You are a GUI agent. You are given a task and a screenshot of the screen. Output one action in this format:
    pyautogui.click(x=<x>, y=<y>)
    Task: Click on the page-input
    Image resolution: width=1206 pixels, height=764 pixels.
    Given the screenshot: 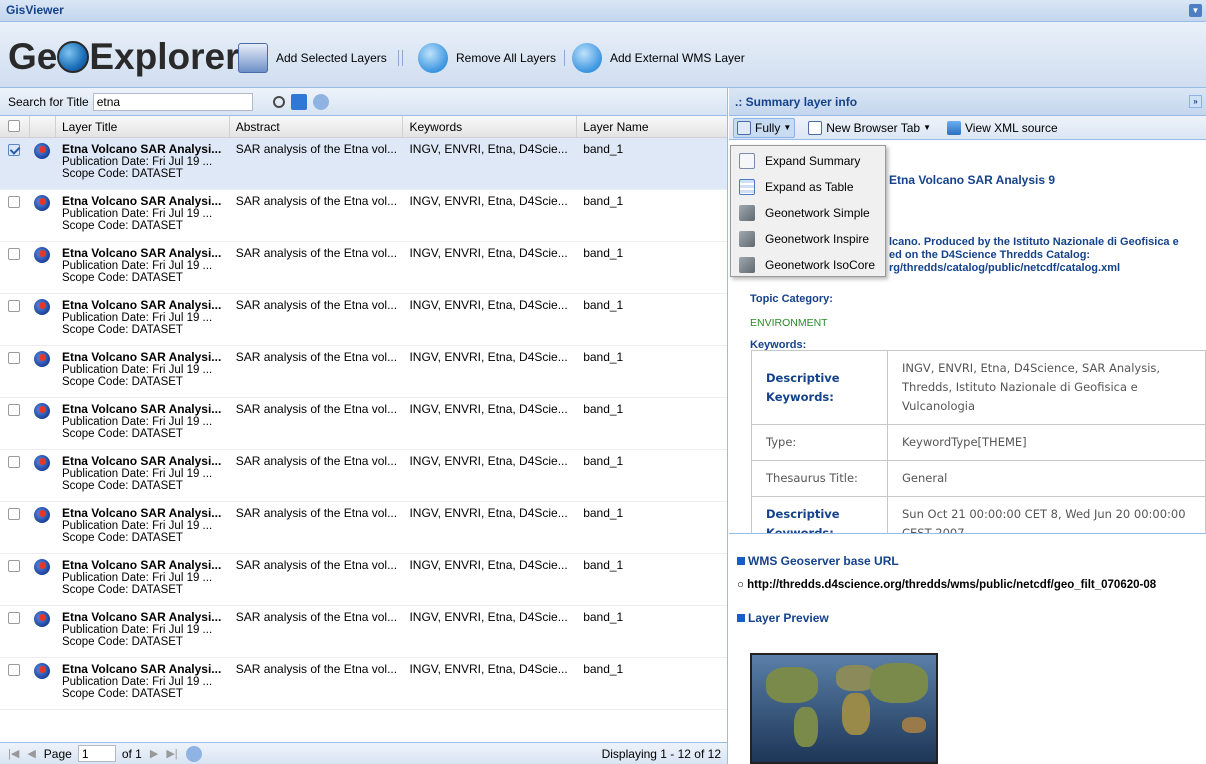 What is the action you would take?
    pyautogui.click(x=96, y=753)
    